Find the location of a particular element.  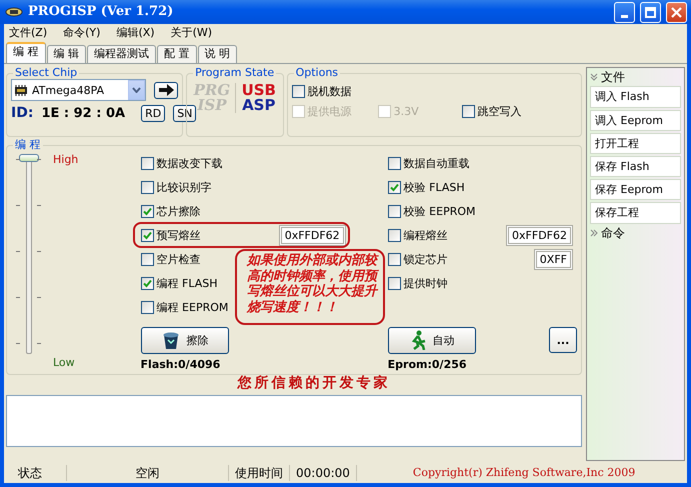

tab: 编程器测试 is located at coordinates (121, 54).